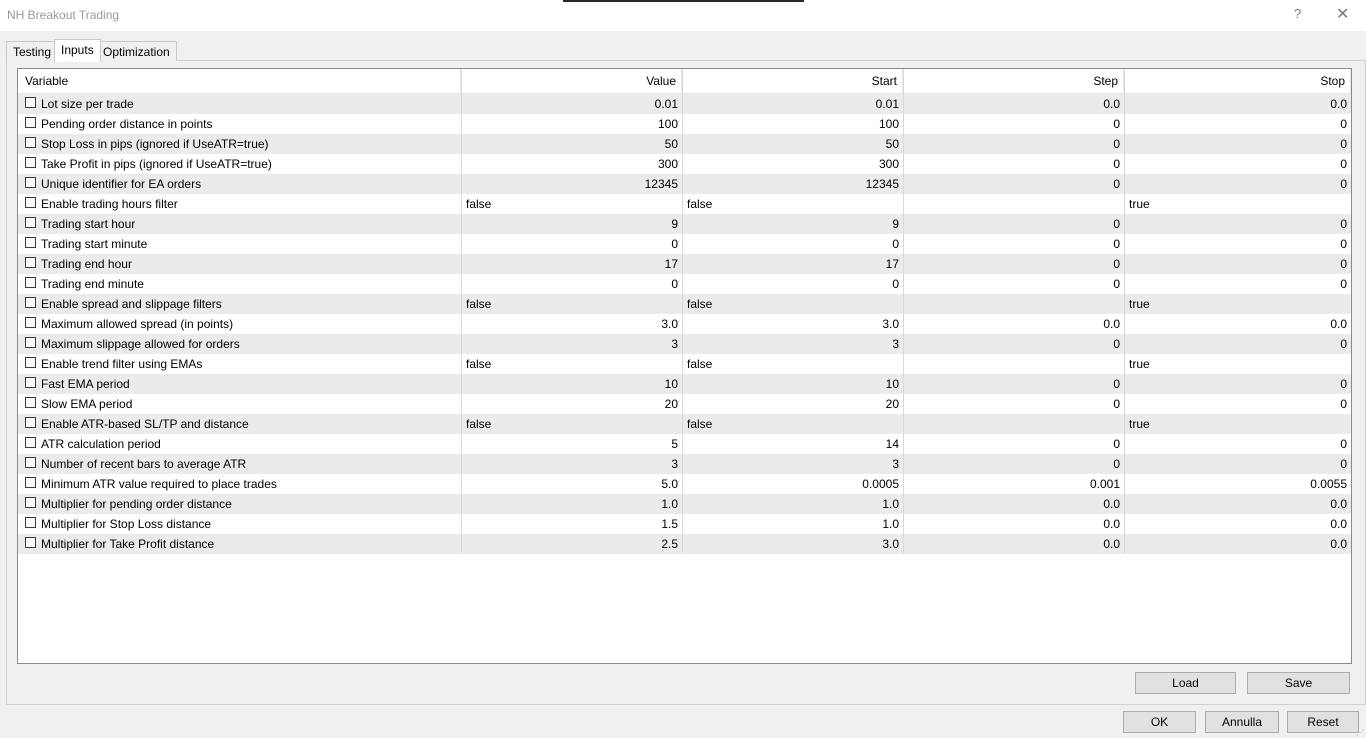 The height and width of the screenshot is (738, 1366). Describe the element at coordinates (1342, 14) in the screenshot. I see `close-icon: ✕` at that location.